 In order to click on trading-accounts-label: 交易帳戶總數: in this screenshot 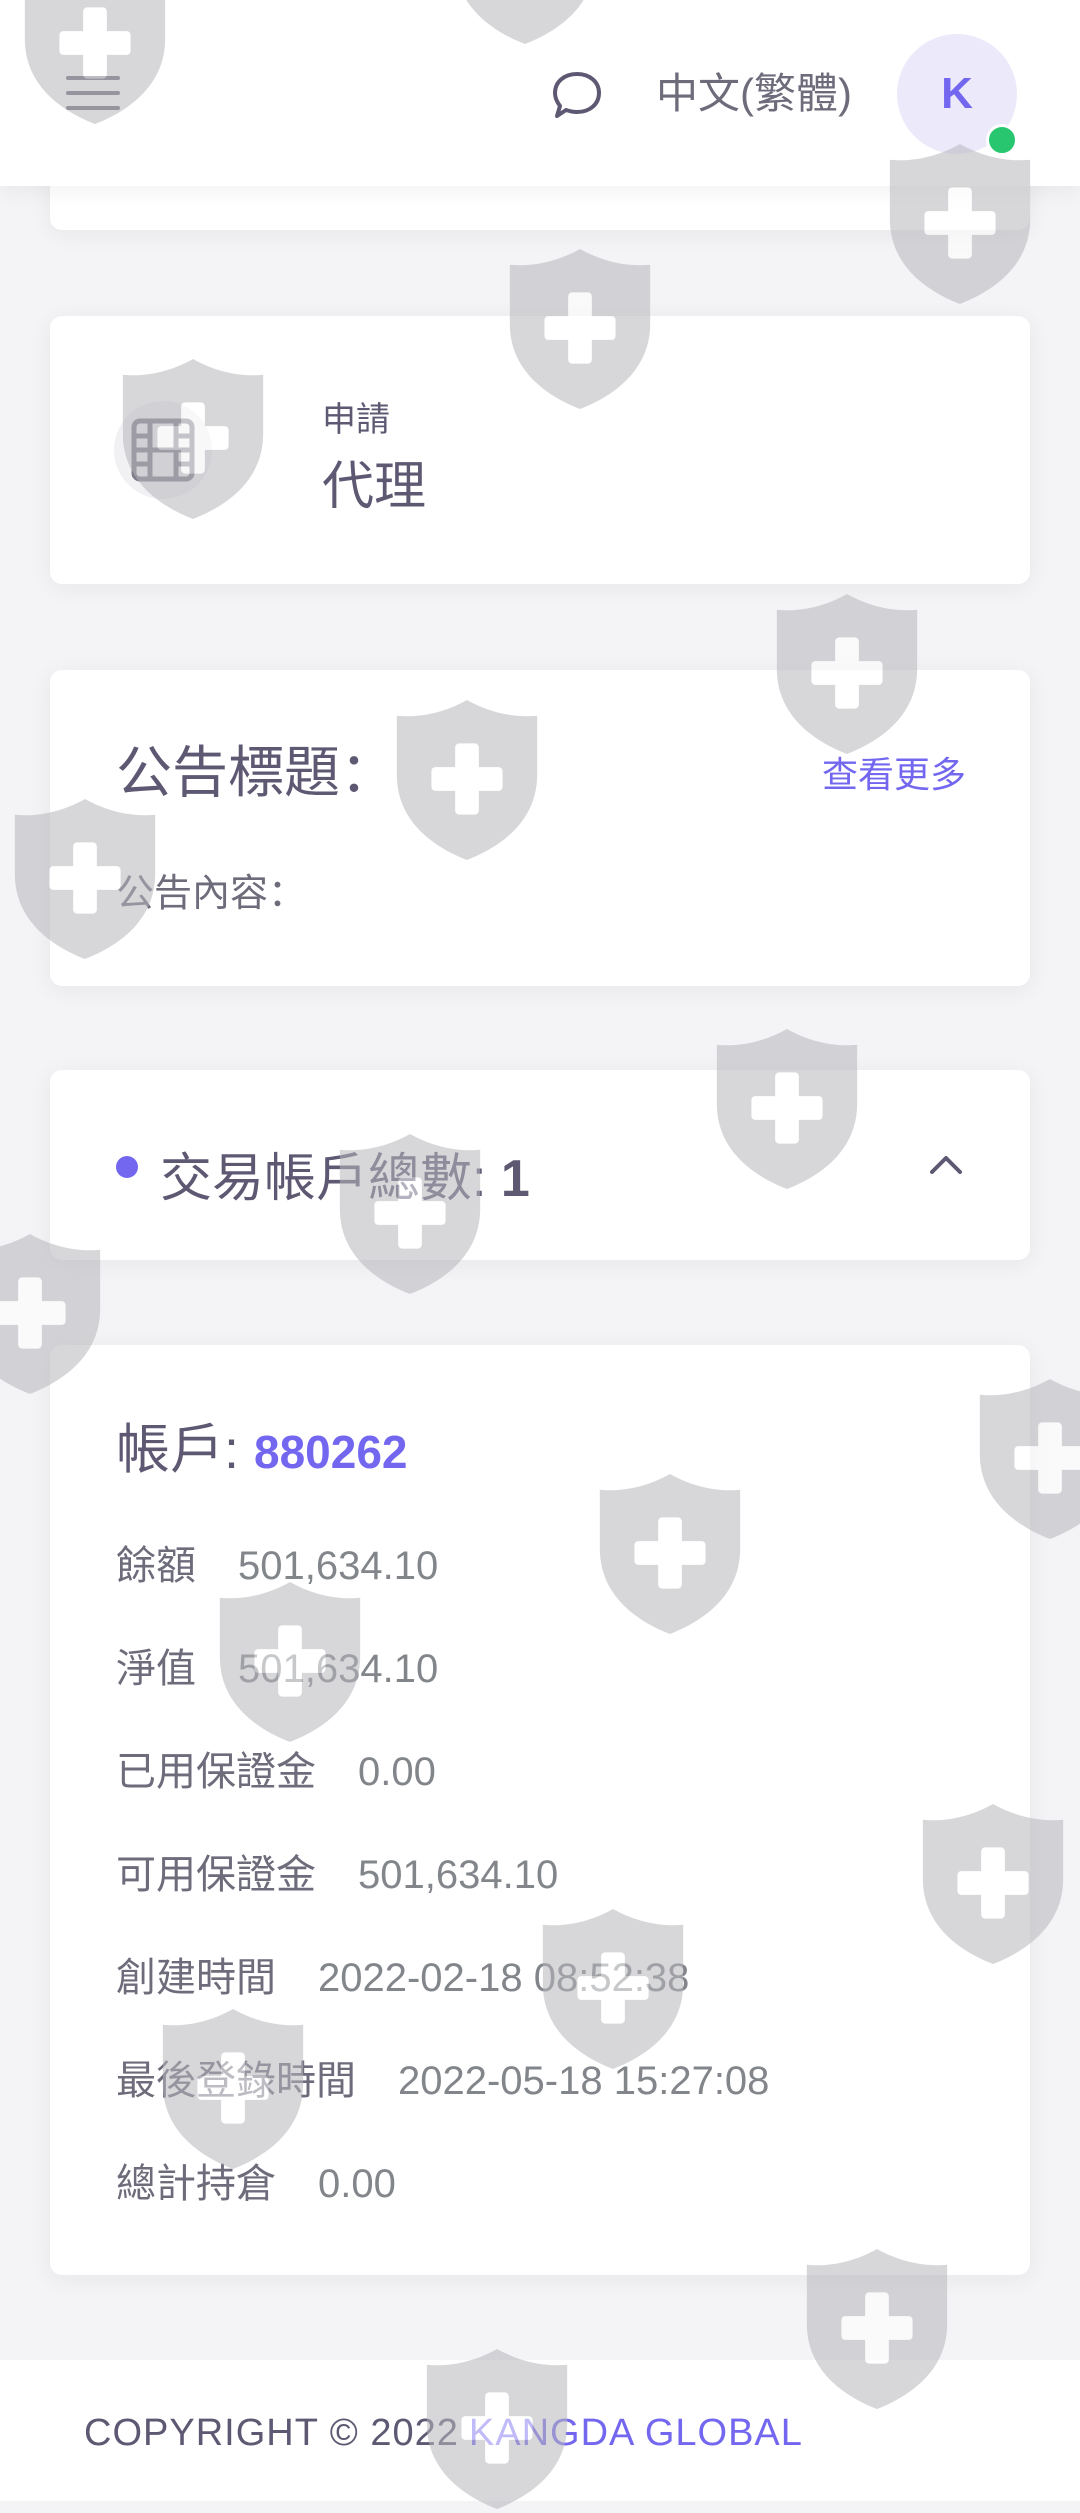, I will do `click(330, 1179)`.